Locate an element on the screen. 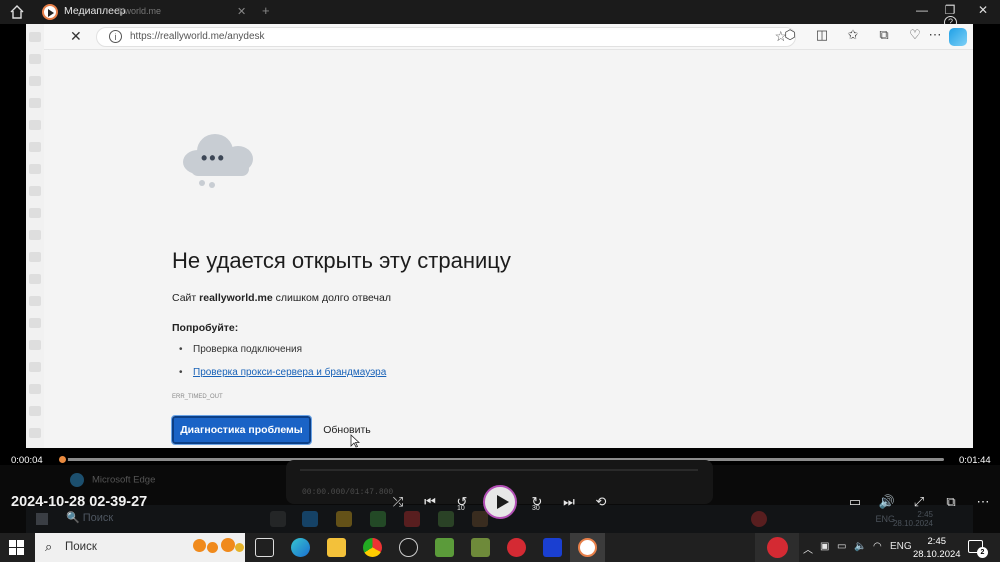 This screenshot has height=562, width=1000. shuffle-icon: ⤮ is located at coordinates (398, 502).